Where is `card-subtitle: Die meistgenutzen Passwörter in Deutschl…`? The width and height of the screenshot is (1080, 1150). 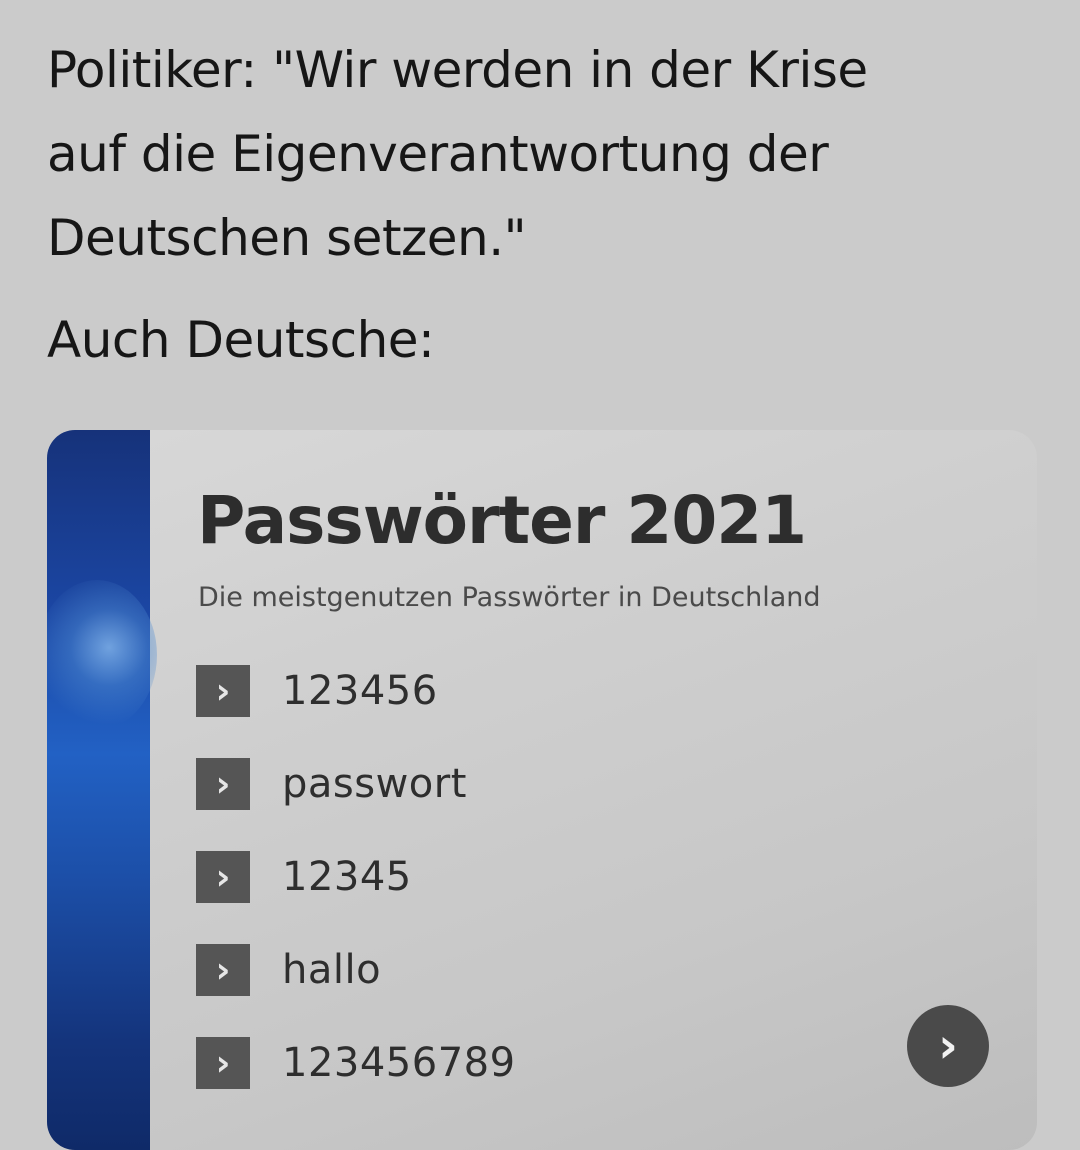 card-subtitle: Die meistgenutzen Passwörter in Deutschl… is located at coordinates (509, 597).